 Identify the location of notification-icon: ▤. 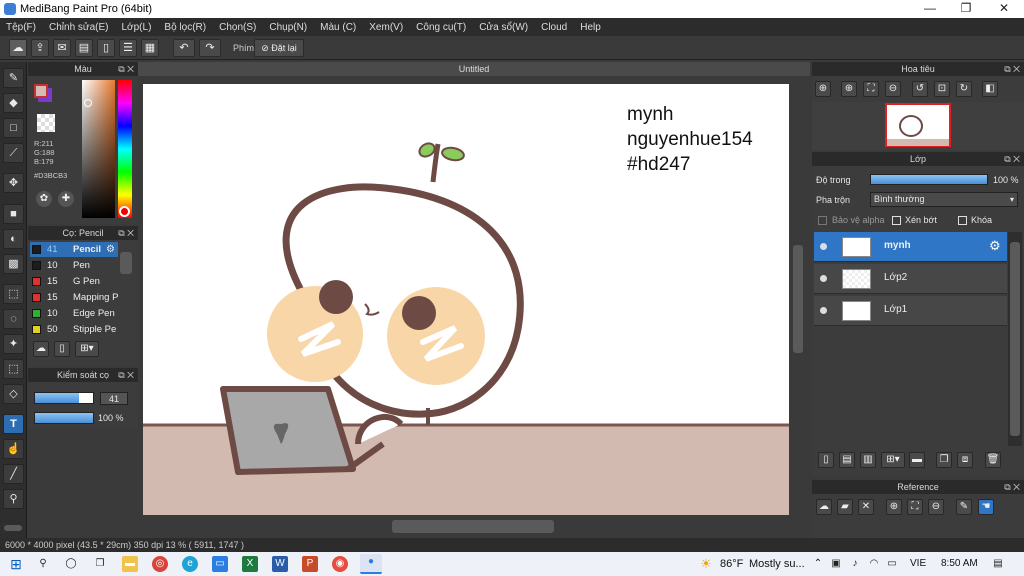
(998, 564).